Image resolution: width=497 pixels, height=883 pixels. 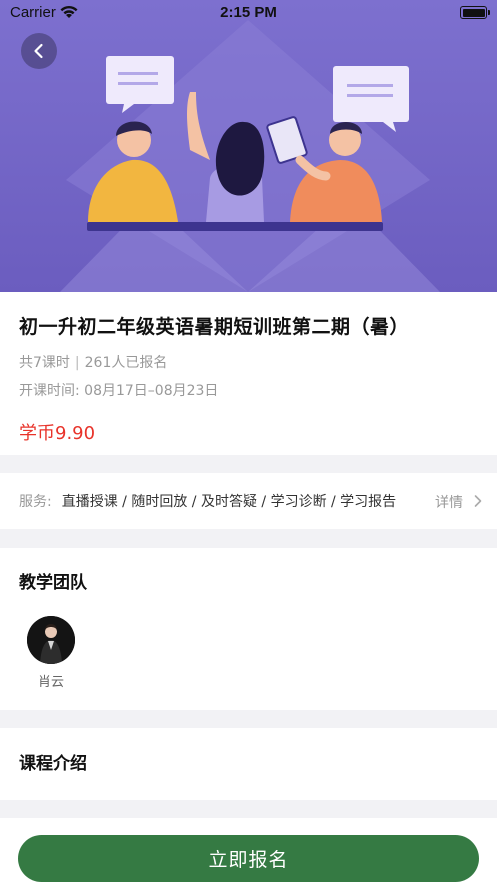 I want to click on services-detail-link: 详情, so click(x=449, y=502).